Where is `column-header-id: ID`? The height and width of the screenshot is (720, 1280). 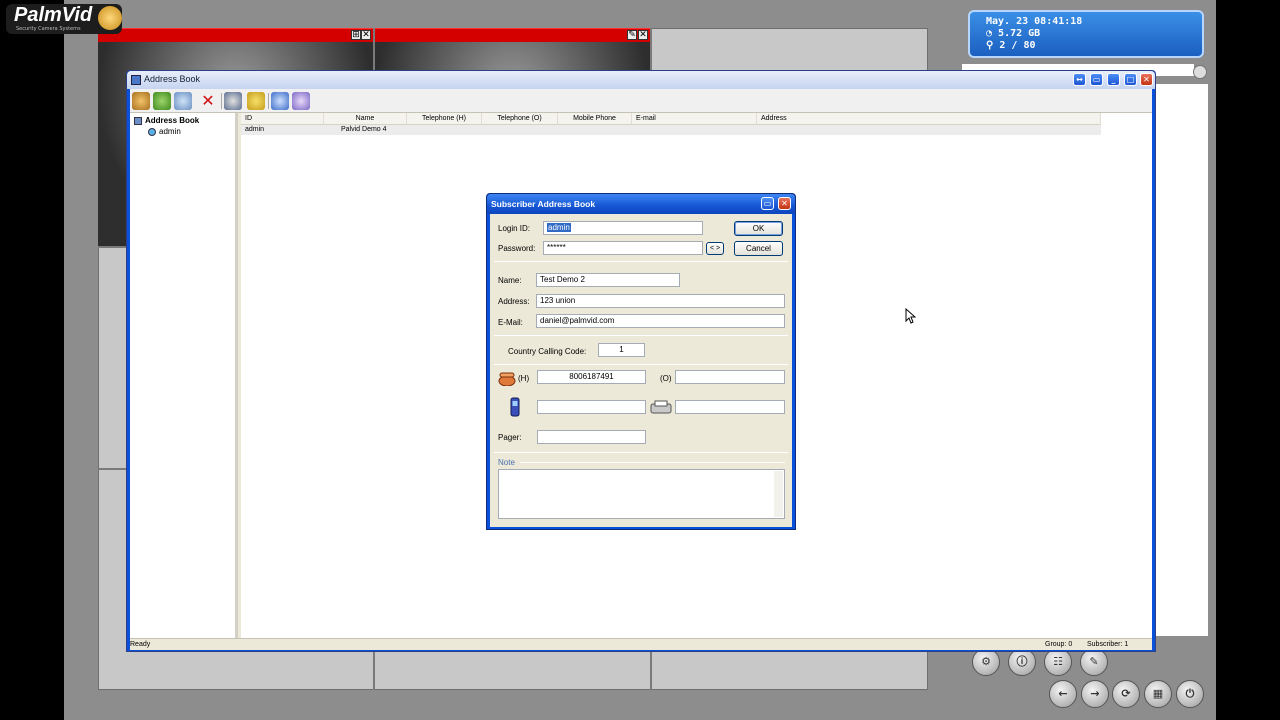
column-header-id: ID is located at coordinates (282, 119).